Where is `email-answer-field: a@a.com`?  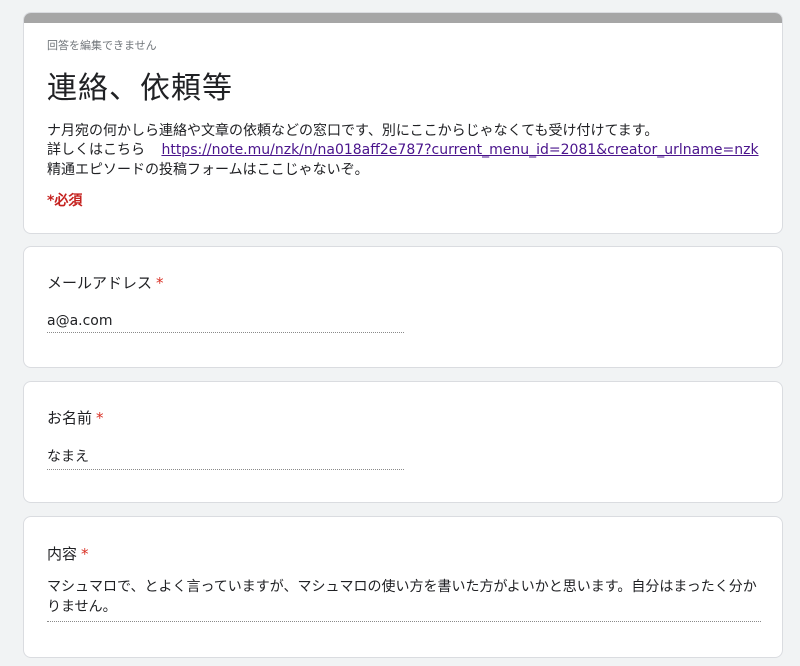
email-answer-field: a@a.com is located at coordinates (225, 323).